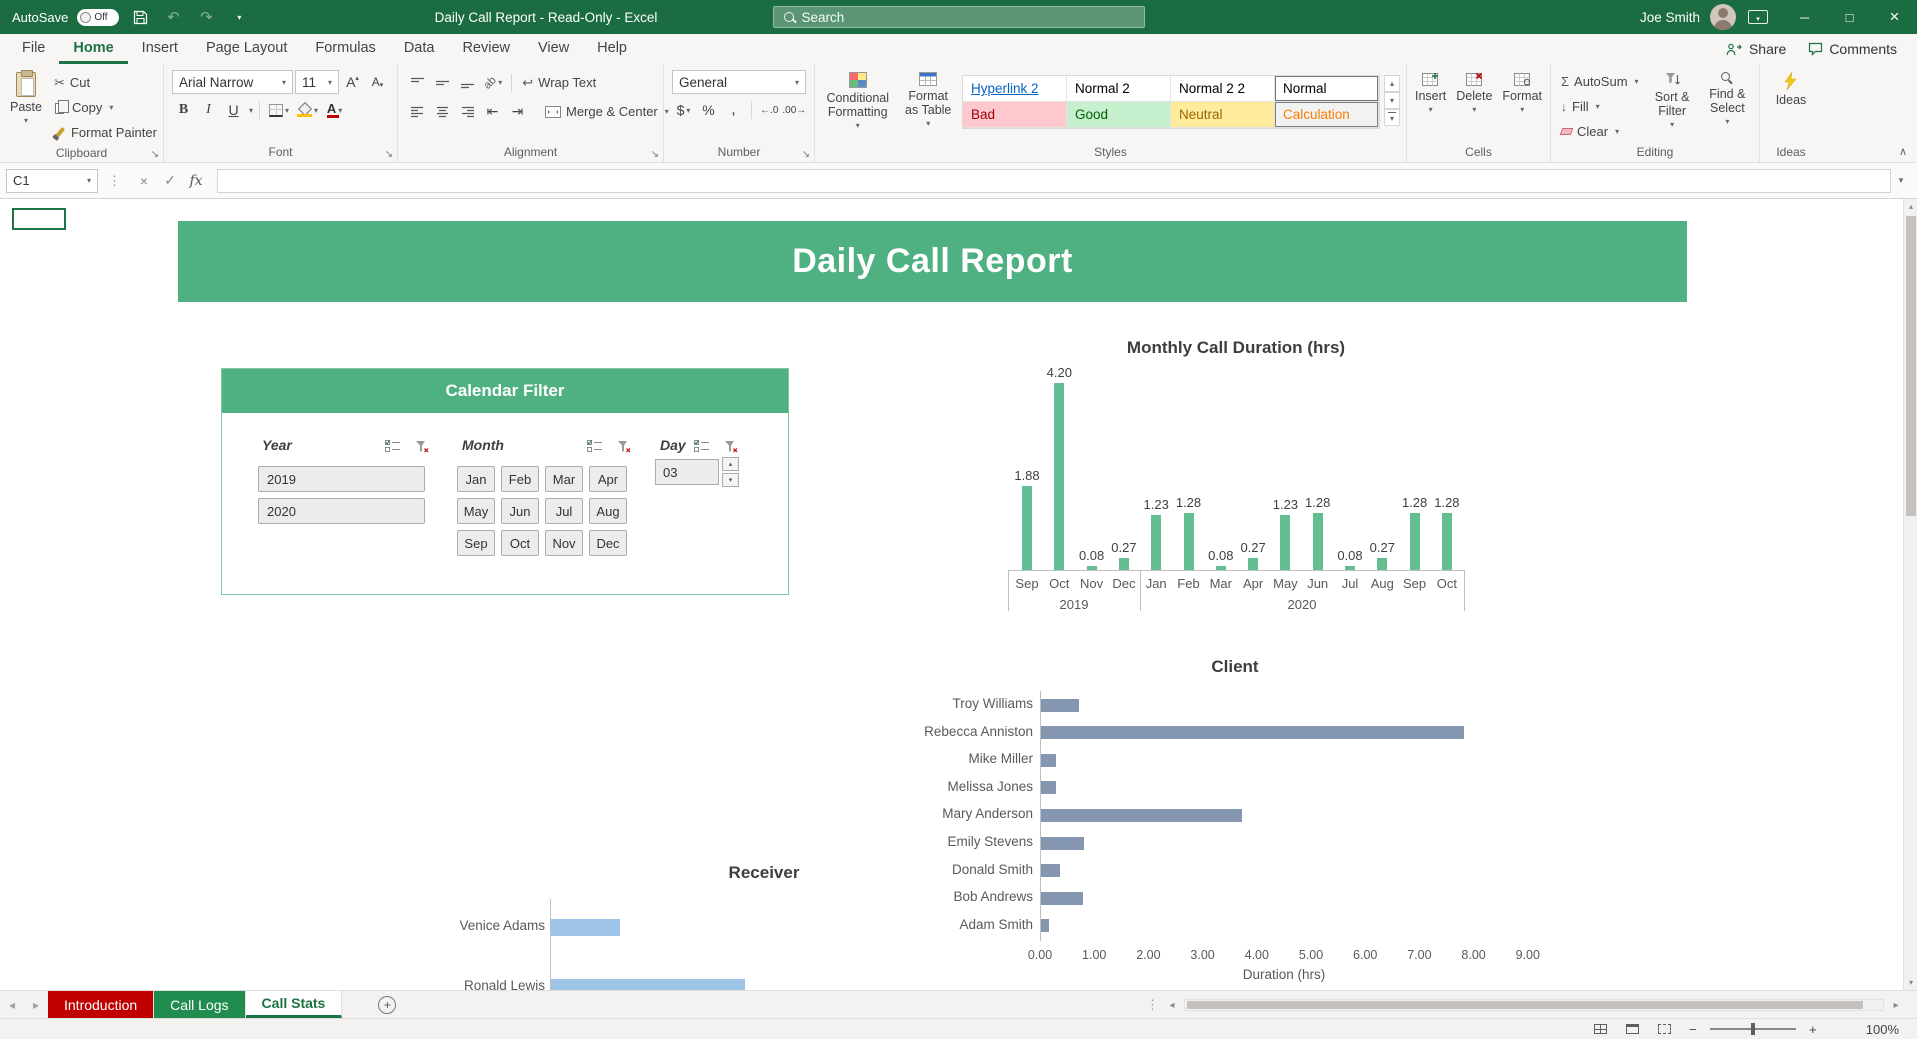  I want to click on vertical-scroll-thumb, so click(1911, 366).